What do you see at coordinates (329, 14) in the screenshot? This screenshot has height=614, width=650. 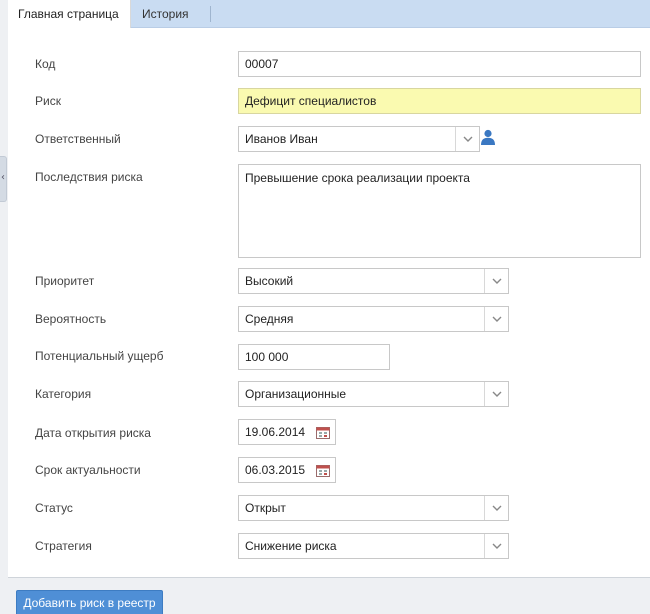 I see `tab-bar: Главная страница История` at bounding box center [329, 14].